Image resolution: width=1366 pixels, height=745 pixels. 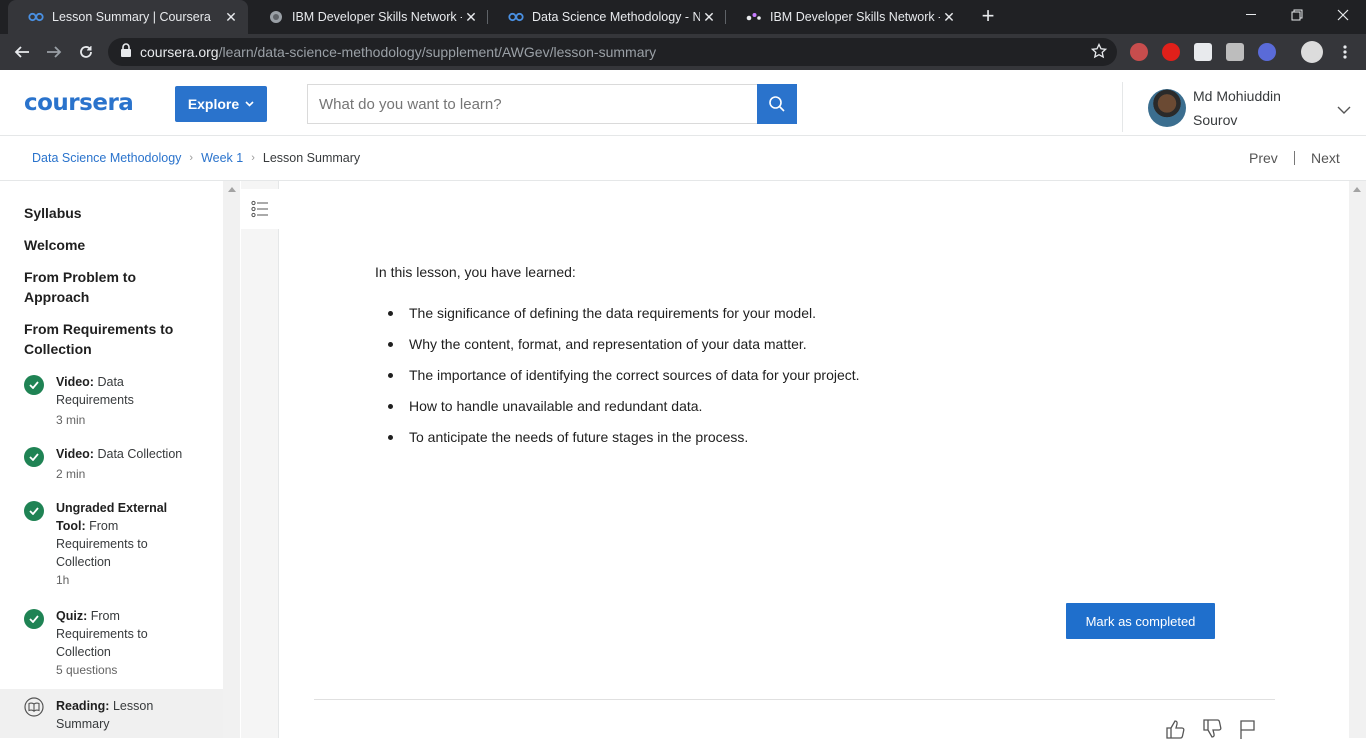 What do you see at coordinates (276, 17) in the screenshot?
I see `globe-icon` at bounding box center [276, 17].